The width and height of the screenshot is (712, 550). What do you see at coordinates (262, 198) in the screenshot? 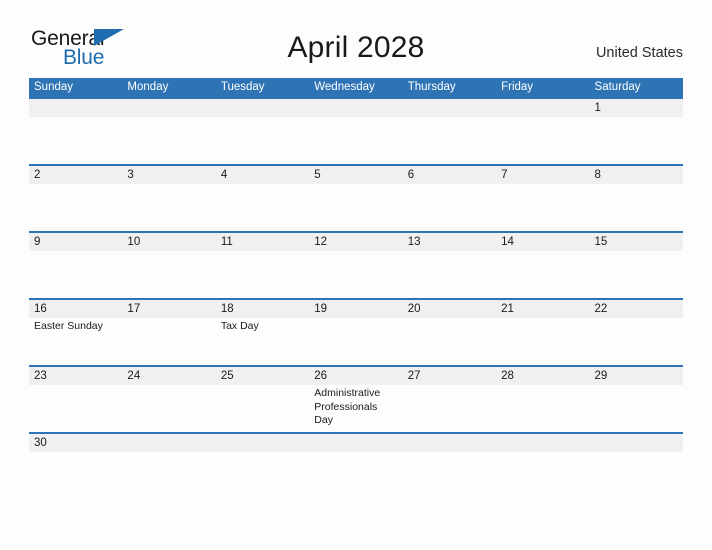
I see `calendar-day-cell: 4` at bounding box center [262, 198].